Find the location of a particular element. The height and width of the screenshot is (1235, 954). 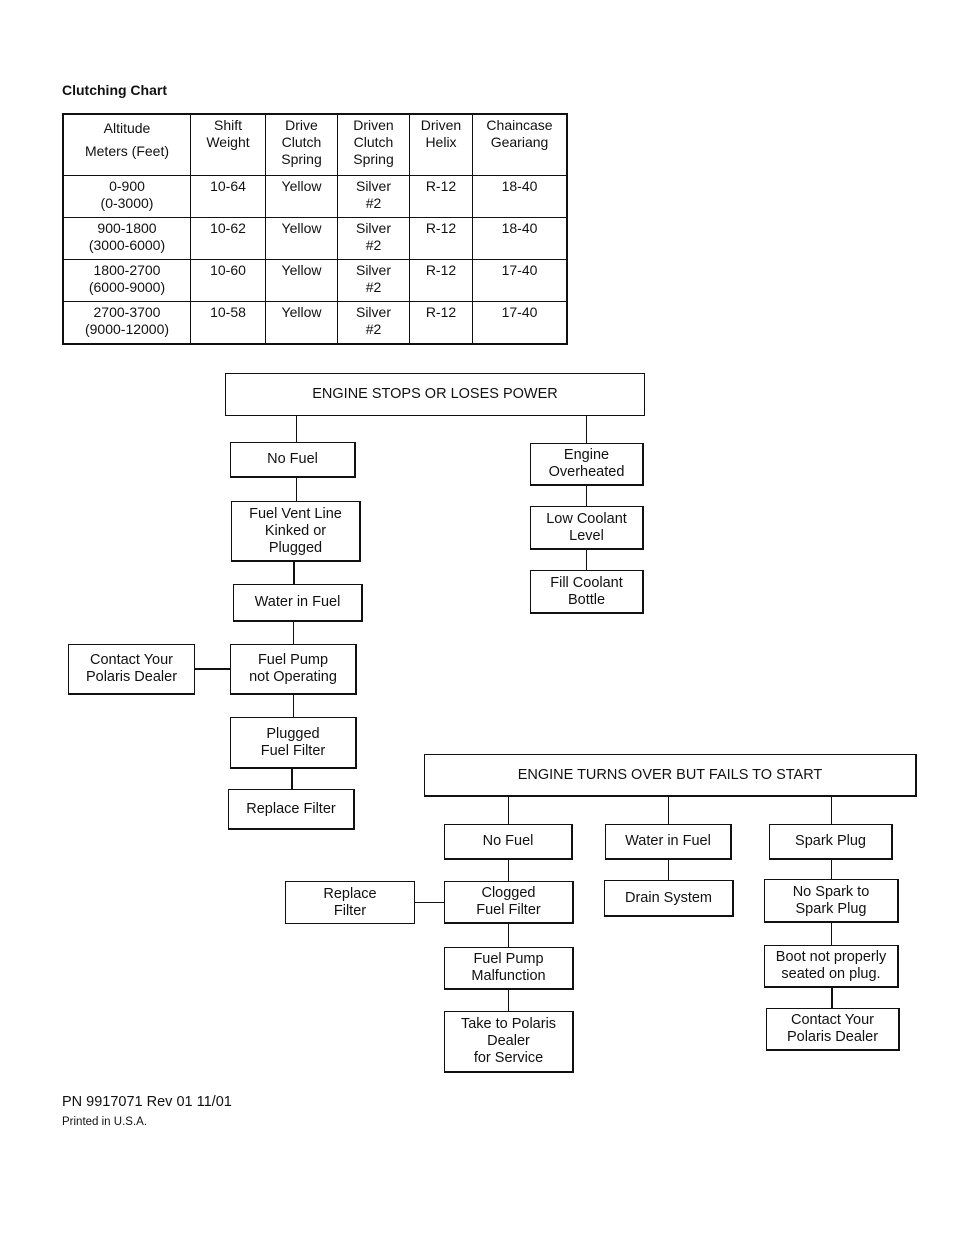

flow-stops-engine-overheated: Engine Overheated is located at coordinates (587, 464).